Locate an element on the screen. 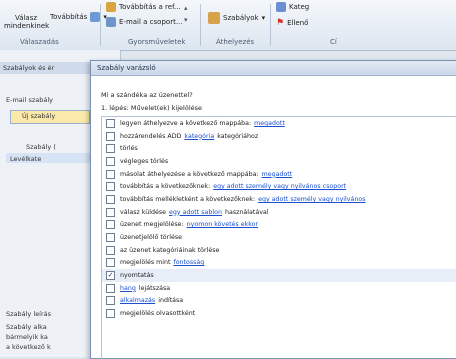 This screenshot has width=456, height=359. rule-column-header: Szabály ( is located at coordinates (41, 147).